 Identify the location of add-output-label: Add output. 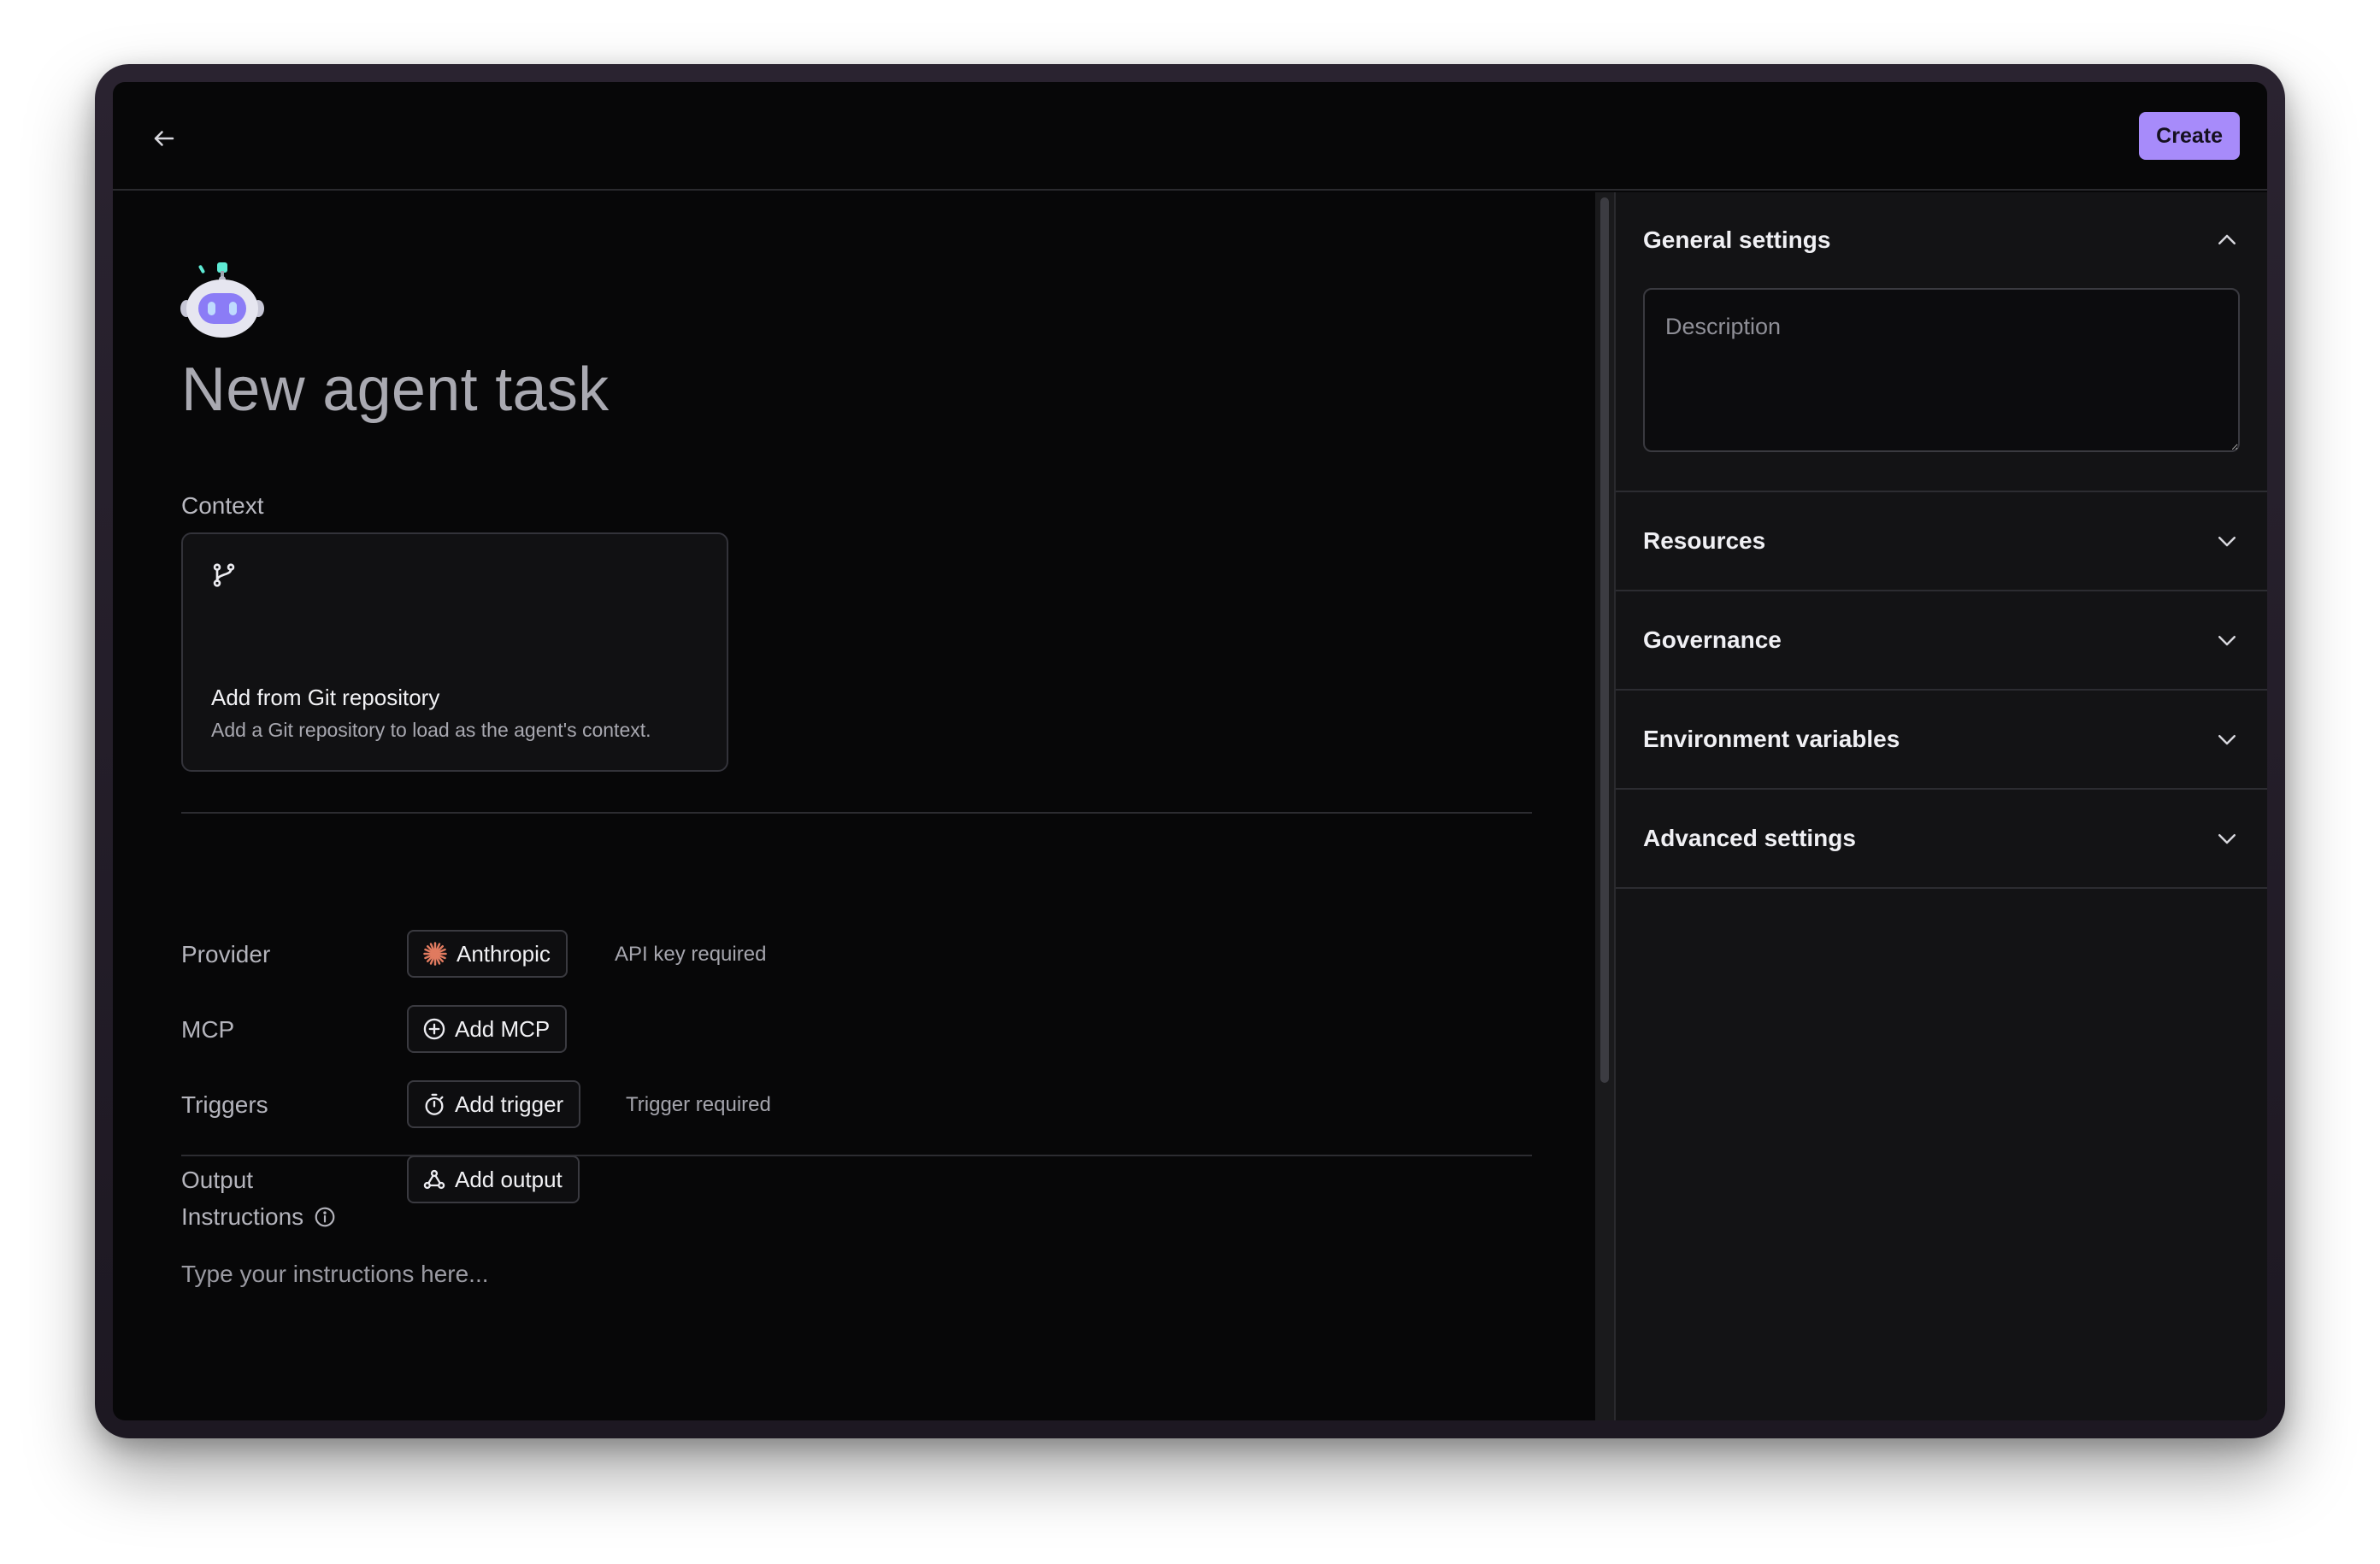
(509, 1179).